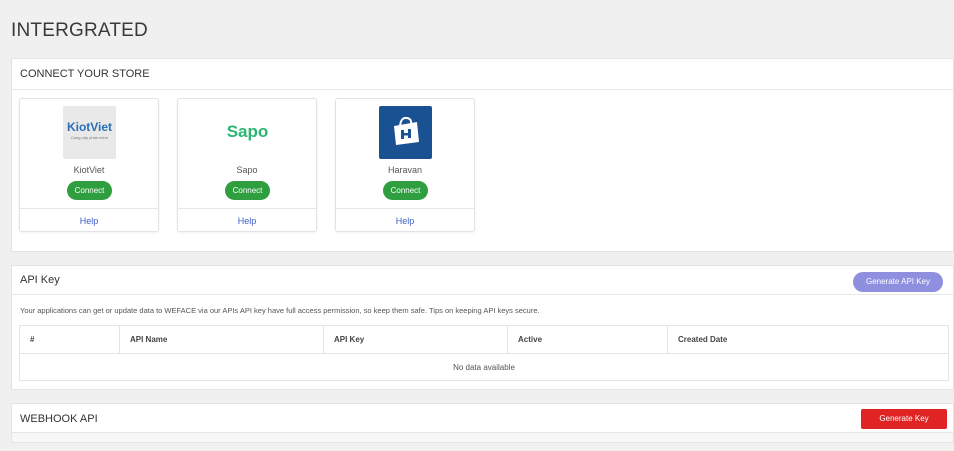  Describe the element at coordinates (482, 280) in the screenshot. I see `api-key-title: API Key` at that location.